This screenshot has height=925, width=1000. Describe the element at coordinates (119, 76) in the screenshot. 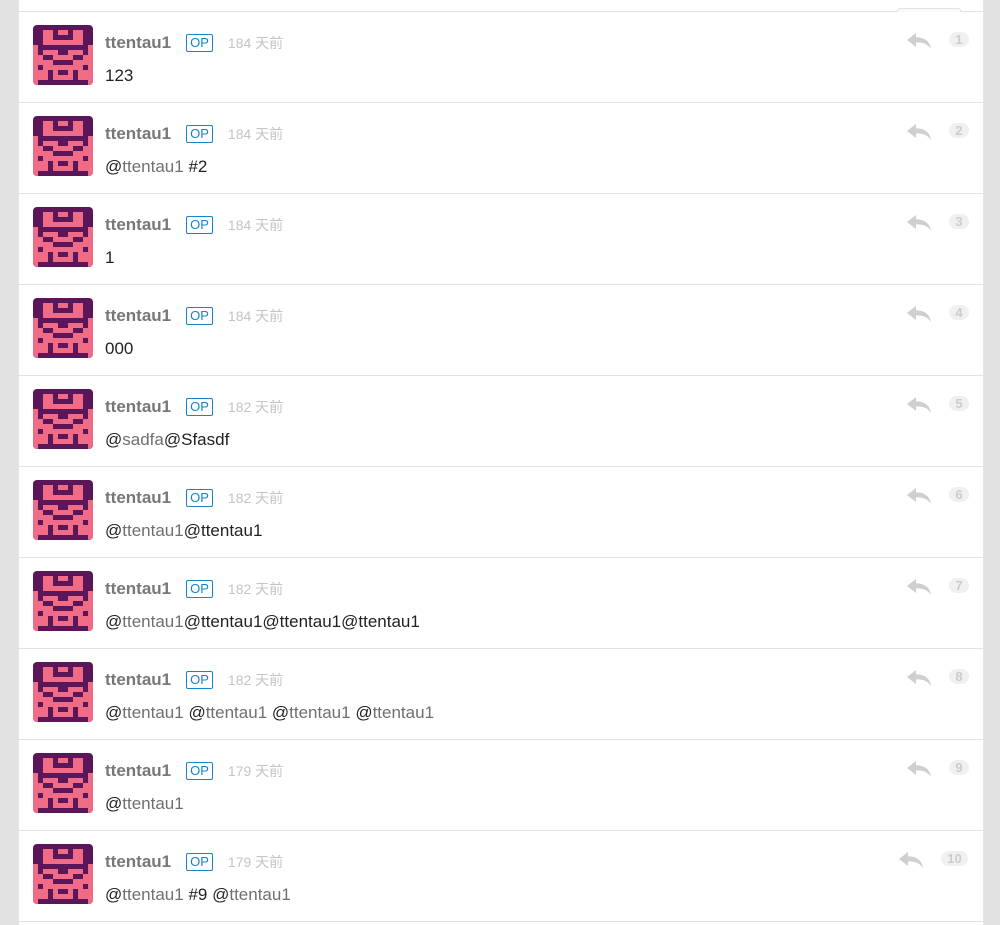

I see `reply-content: 123` at that location.